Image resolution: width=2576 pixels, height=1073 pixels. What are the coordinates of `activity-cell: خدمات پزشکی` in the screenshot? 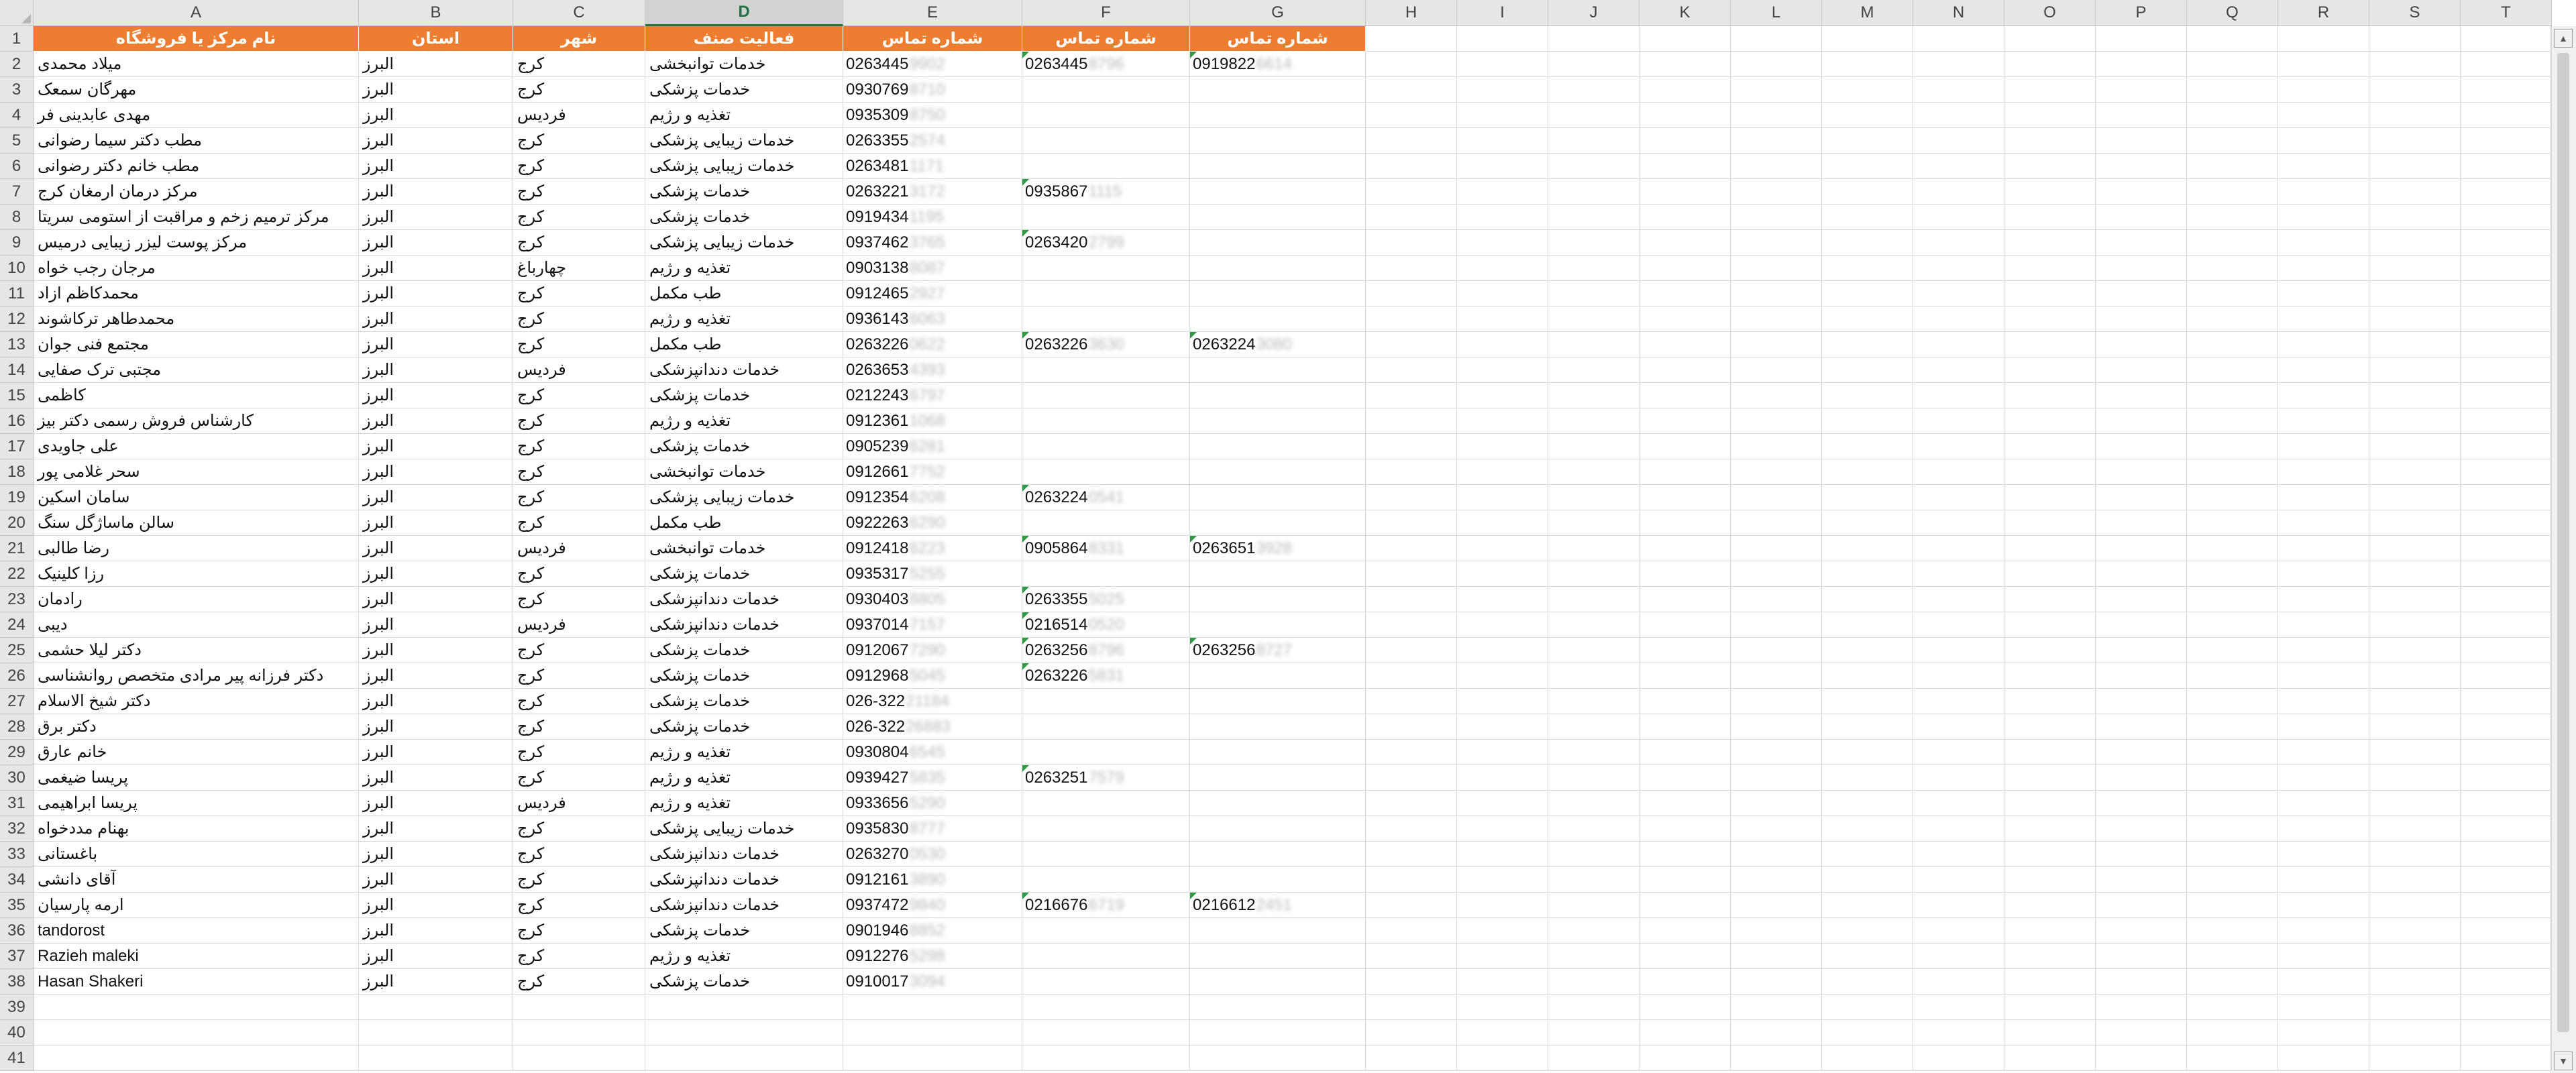 It's located at (744, 217).